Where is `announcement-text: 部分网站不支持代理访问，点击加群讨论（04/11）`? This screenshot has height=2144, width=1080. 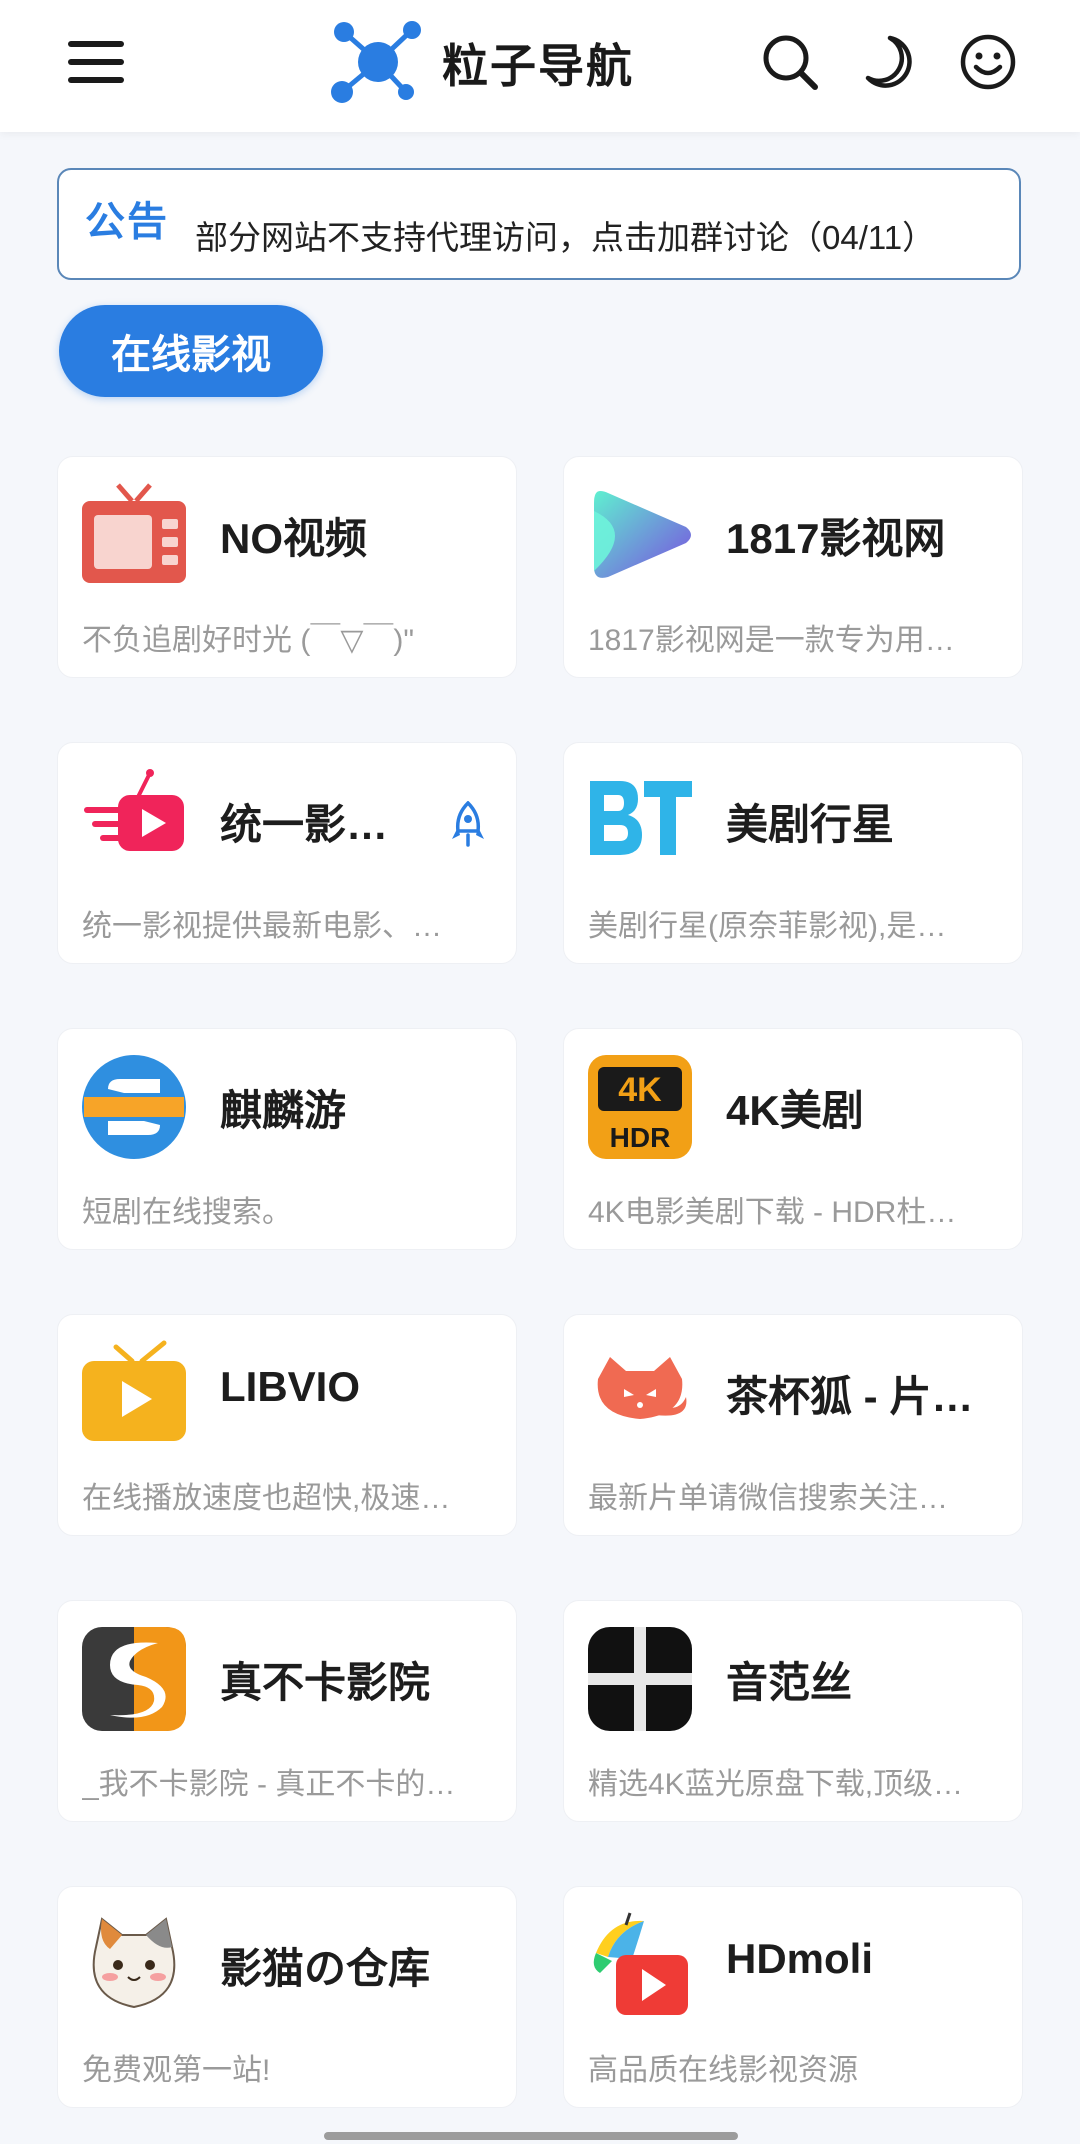
announcement-text: 部分网站不支持代理访问，点击加群讨论（04/11） is located at coordinates (565, 237).